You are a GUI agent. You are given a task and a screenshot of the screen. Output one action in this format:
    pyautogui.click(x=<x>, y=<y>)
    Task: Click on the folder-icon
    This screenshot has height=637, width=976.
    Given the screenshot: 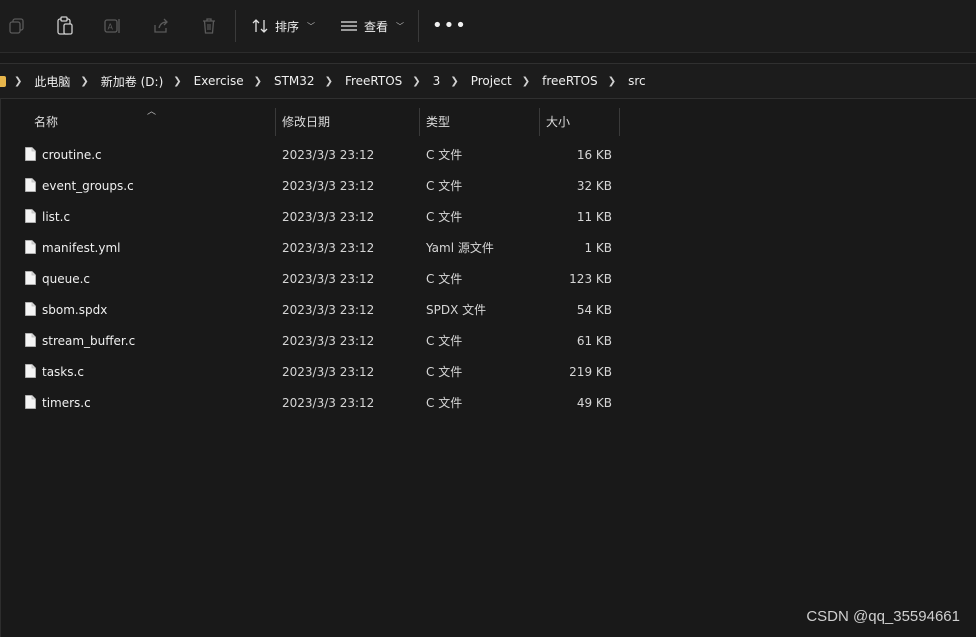 What is the action you would take?
    pyautogui.click(x=3, y=81)
    